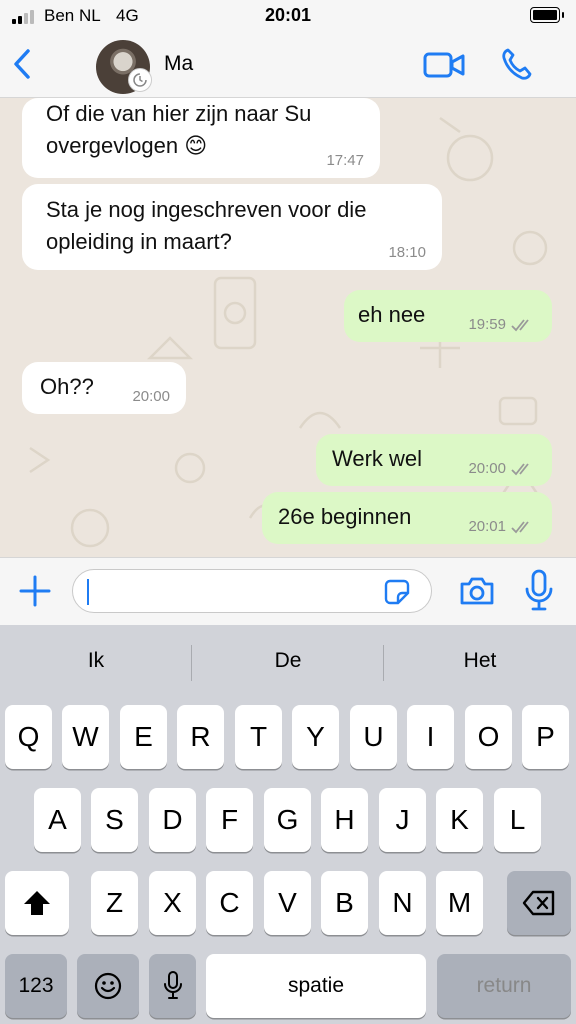  What do you see at coordinates (545, 737) in the screenshot?
I see `key: P` at bounding box center [545, 737].